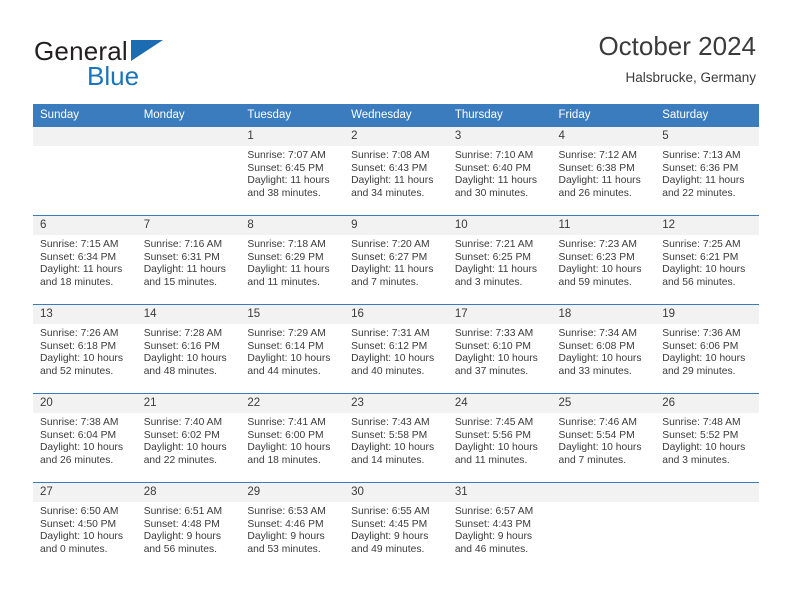  I want to click on sunset-text: Sunset: 6:18 PM, so click(78, 346).